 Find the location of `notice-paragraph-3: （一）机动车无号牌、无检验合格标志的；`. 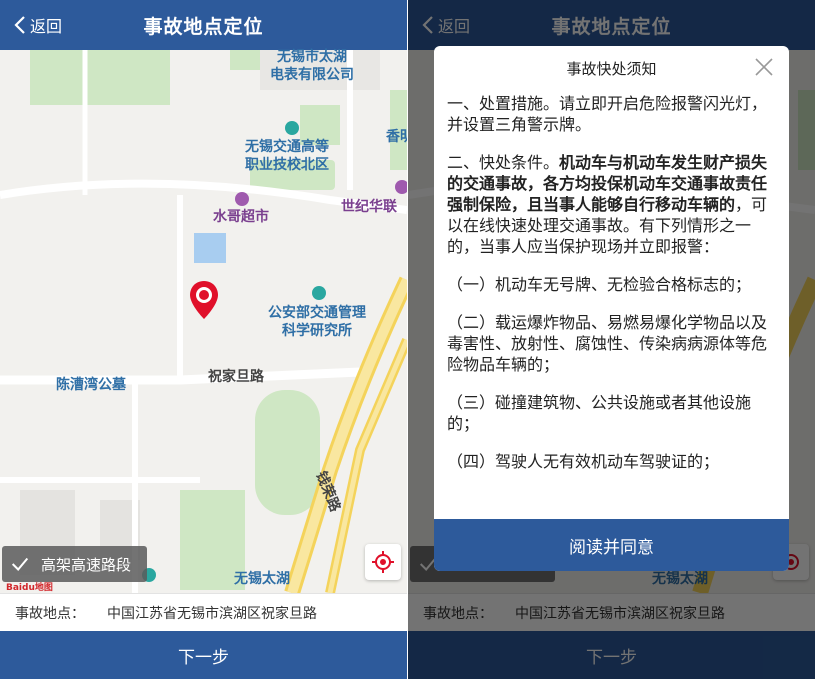

notice-paragraph-3: （一）机动车无号牌、无检验合格标志的； is located at coordinates (599, 284).